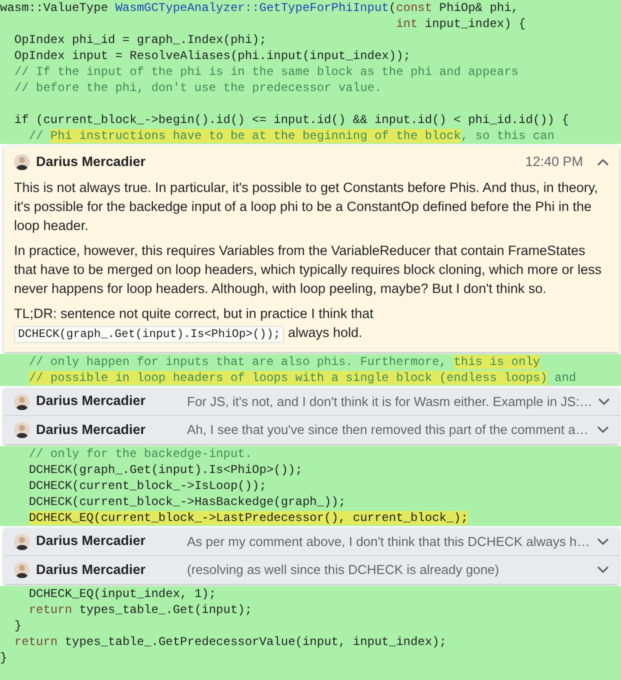  What do you see at coordinates (194, 324) in the screenshot?
I see `comment-paragraph: TL;DR: sentence not quite correct, but in practice I think that DCHECK(graph_.Get(input).Is<PhiOp>()); always hold.` at bounding box center [194, 324].